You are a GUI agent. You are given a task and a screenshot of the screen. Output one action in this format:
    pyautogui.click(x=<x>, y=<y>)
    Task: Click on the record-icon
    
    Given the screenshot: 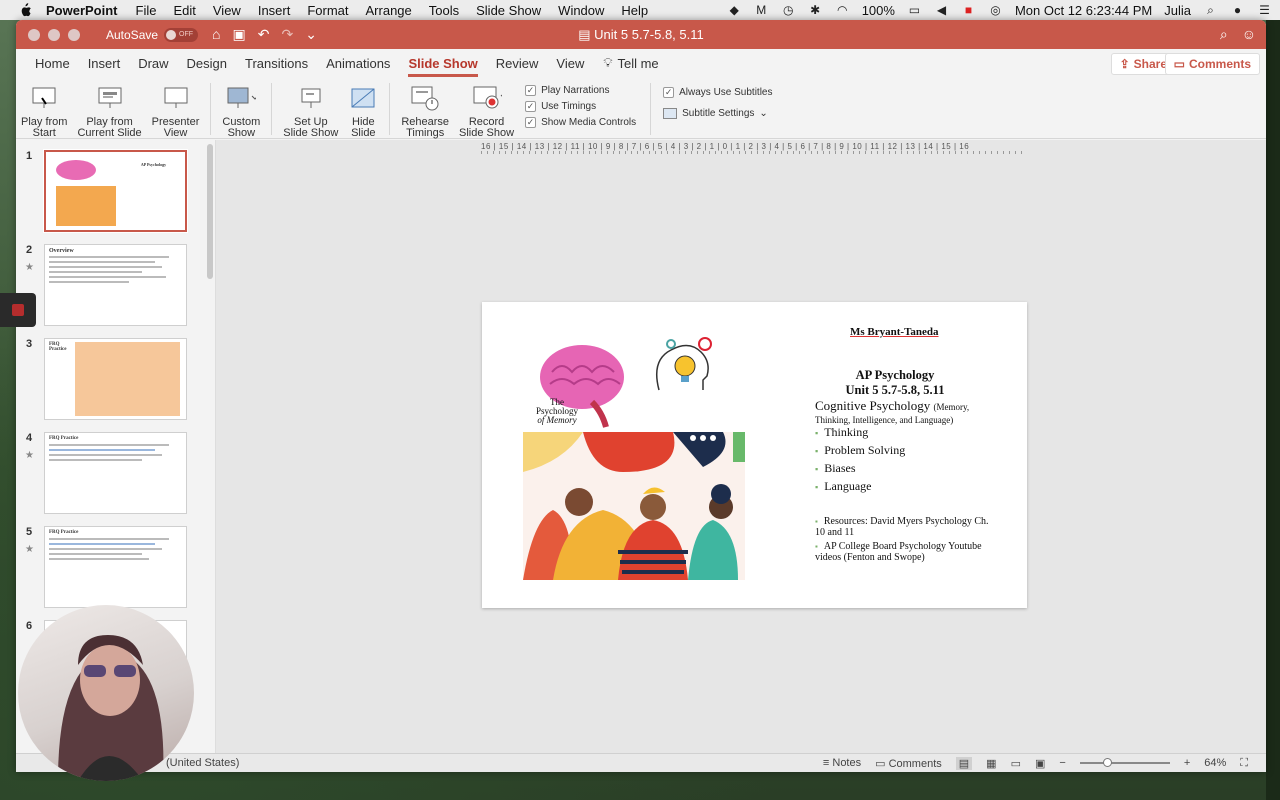 What is the action you would take?
    pyautogui.click(x=487, y=98)
    